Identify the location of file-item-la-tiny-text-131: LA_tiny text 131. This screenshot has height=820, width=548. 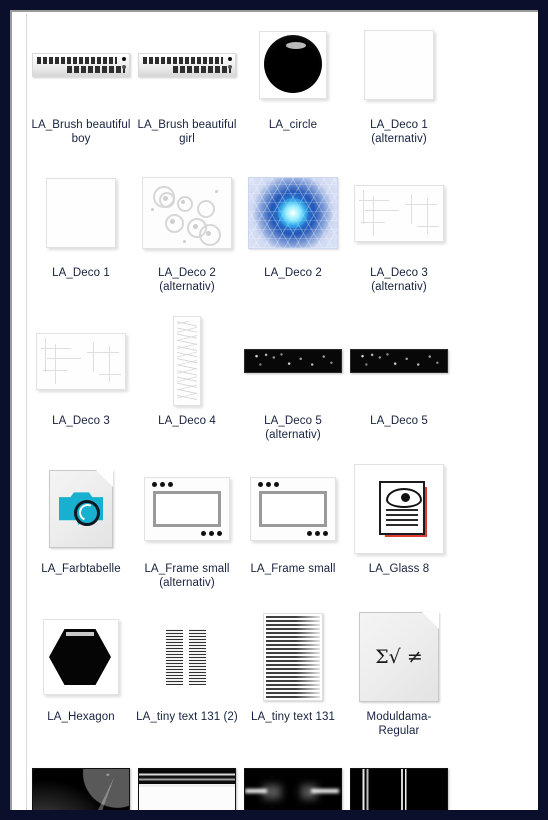
(293, 673).